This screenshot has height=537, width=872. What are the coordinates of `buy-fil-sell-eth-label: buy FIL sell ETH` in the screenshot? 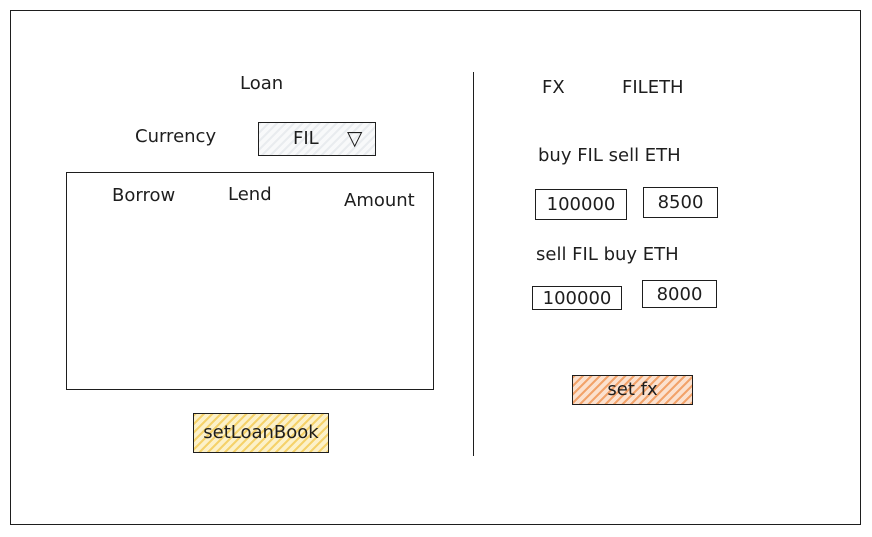 It's located at (609, 155).